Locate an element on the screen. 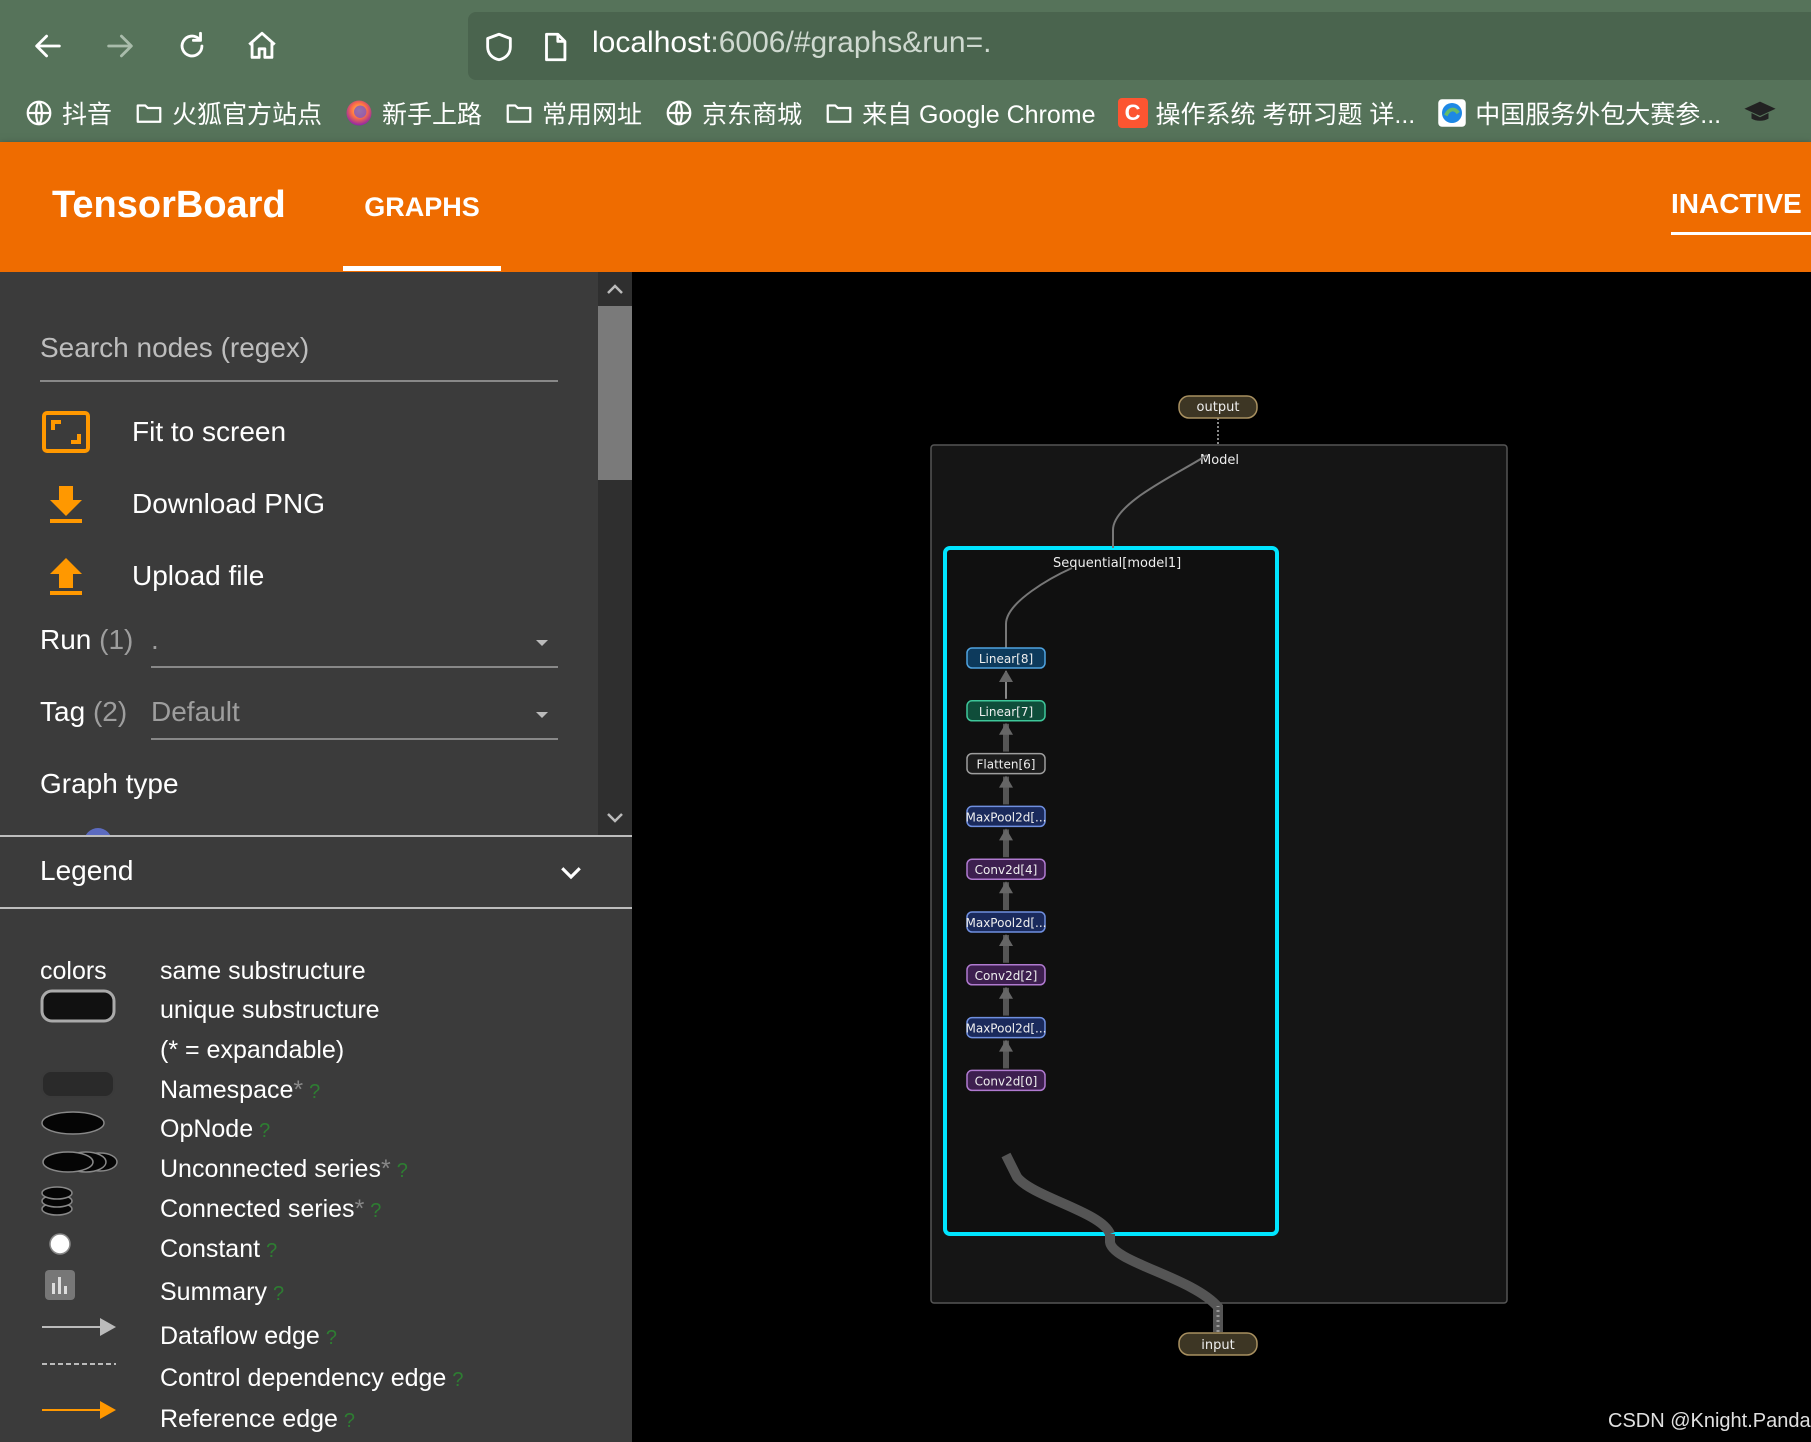 This screenshot has height=1442, width=1811. tag-label: Tag (2) is located at coordinates (83, 712).